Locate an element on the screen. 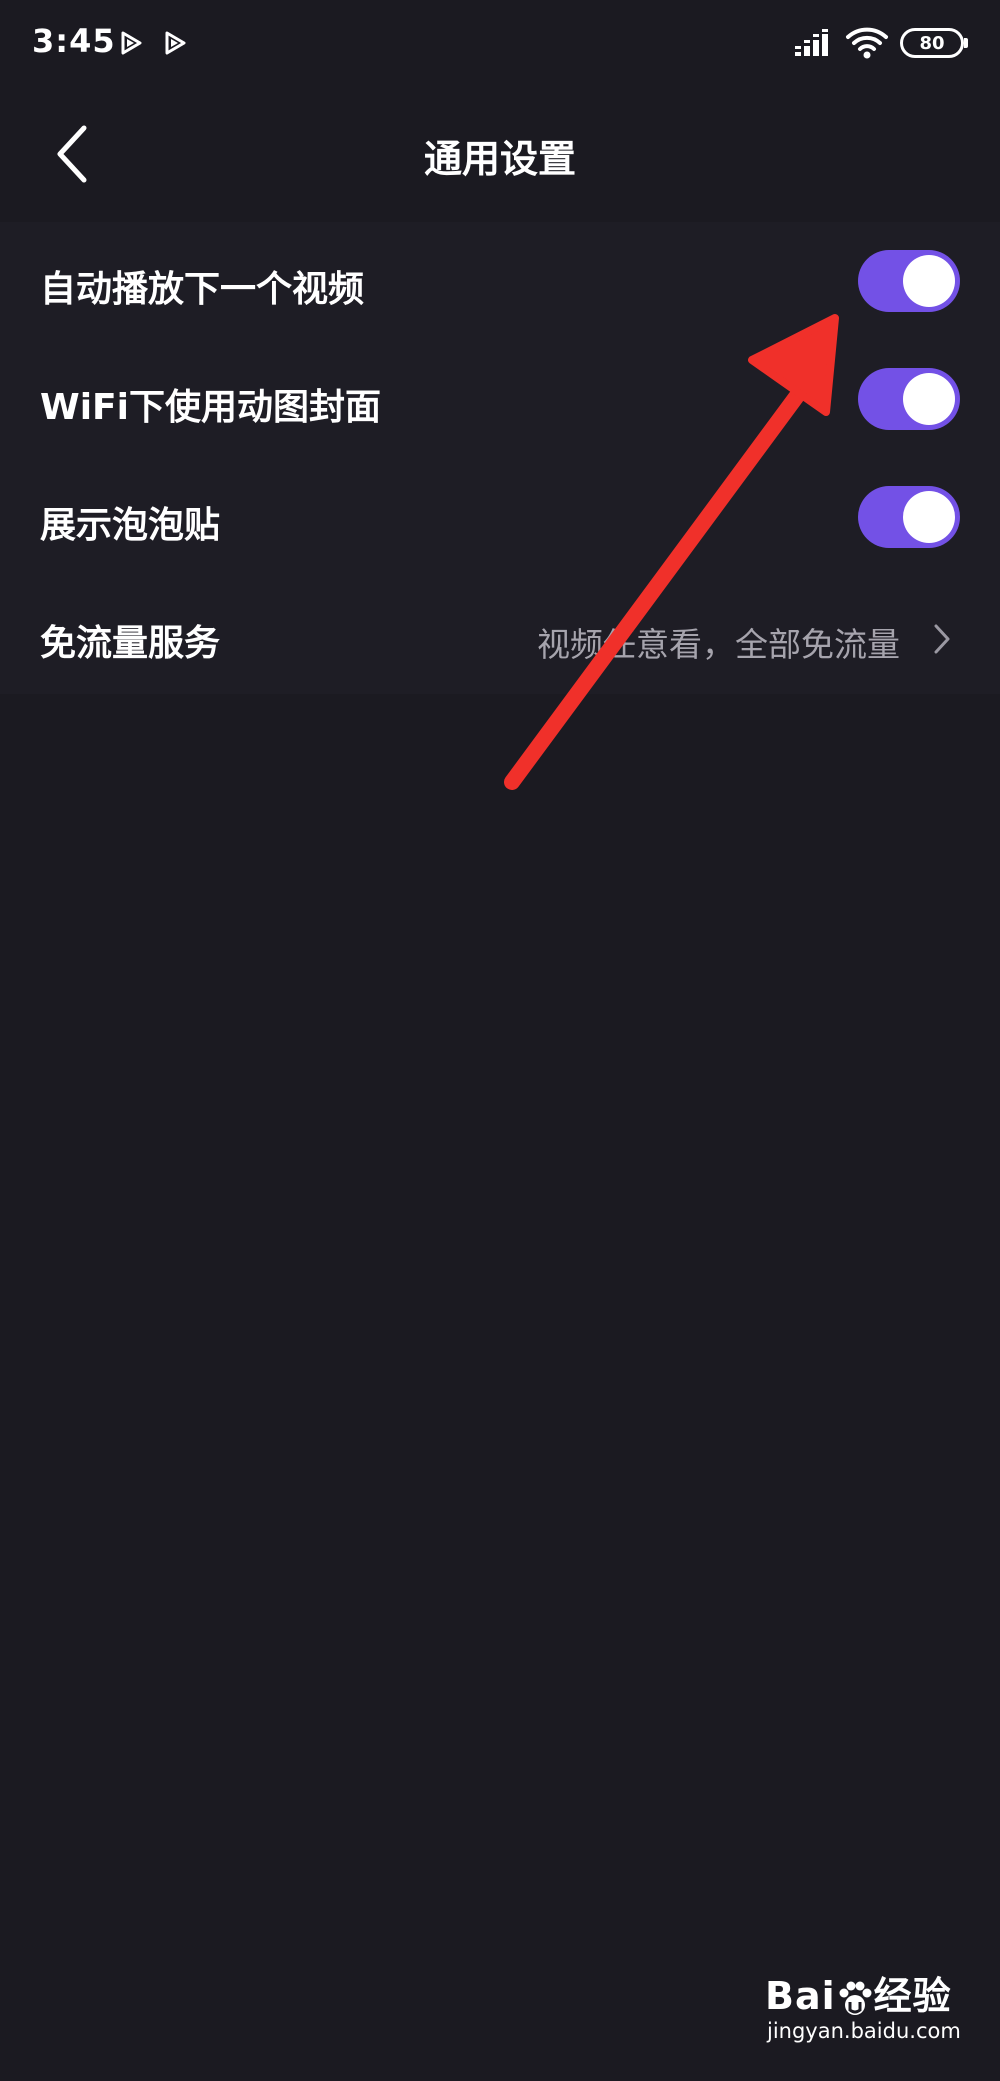 Image resolution: width=1000 pixels, height=2081 pixels. status-time: 3:45 is located at coordinates (74, 41).